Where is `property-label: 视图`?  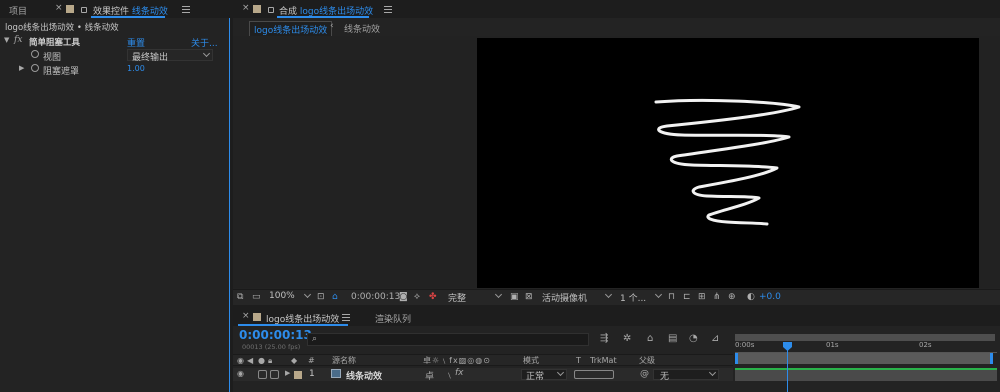 property-label: 视图 is located at coordinates (52, 58).